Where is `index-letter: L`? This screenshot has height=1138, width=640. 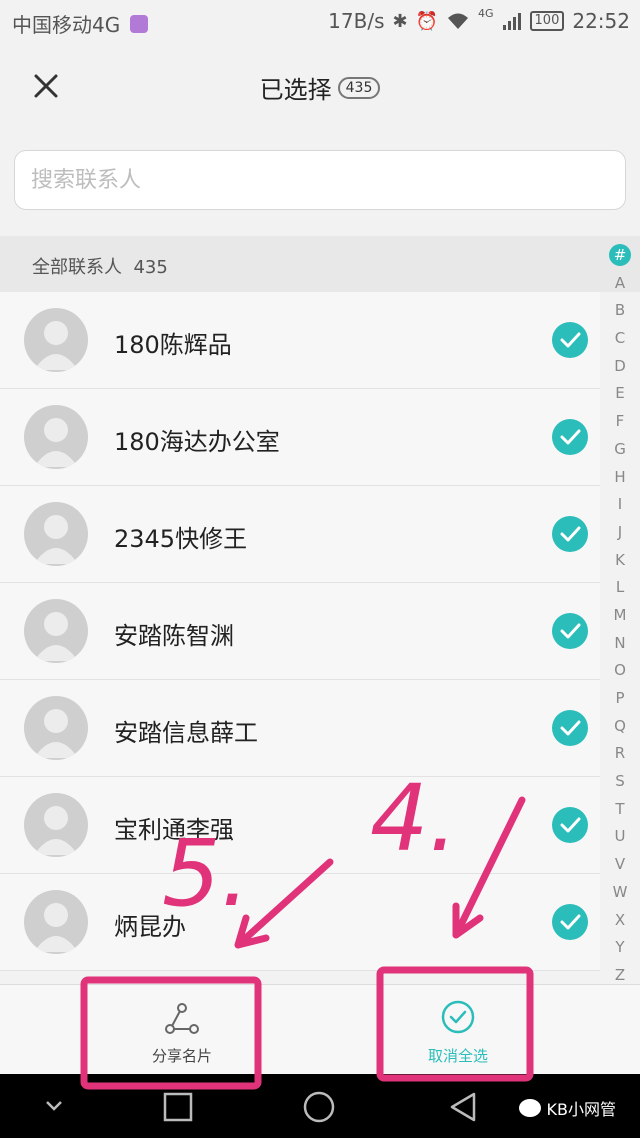 index-letter: L is located at coordinates (620, 588).